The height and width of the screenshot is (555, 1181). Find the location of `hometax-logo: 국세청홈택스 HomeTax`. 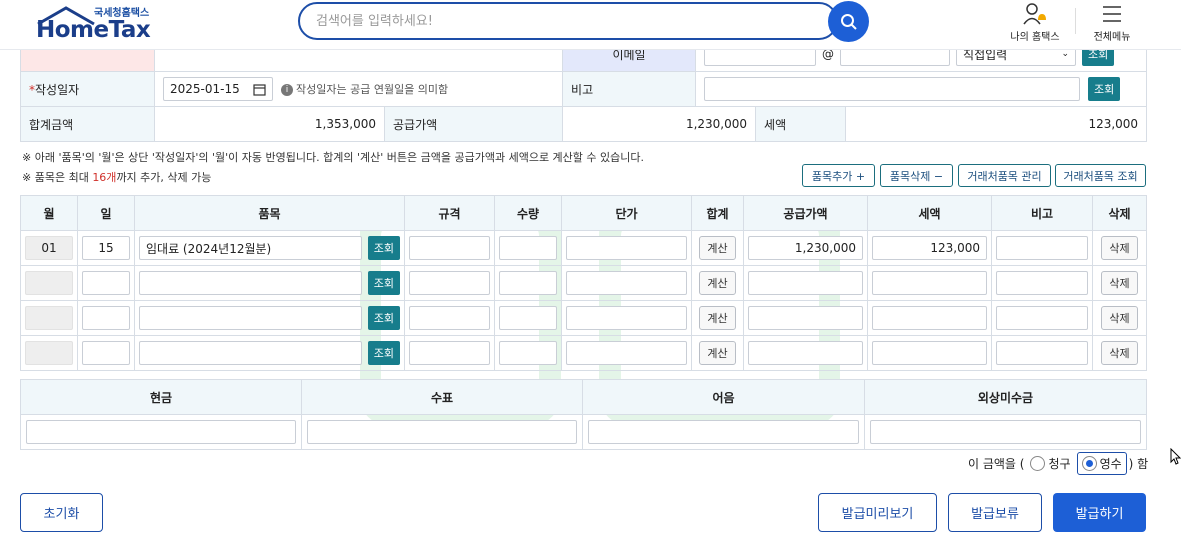

hometax-logo: 국세청홈택스 HomeTax is located at coordinates (96, 24).